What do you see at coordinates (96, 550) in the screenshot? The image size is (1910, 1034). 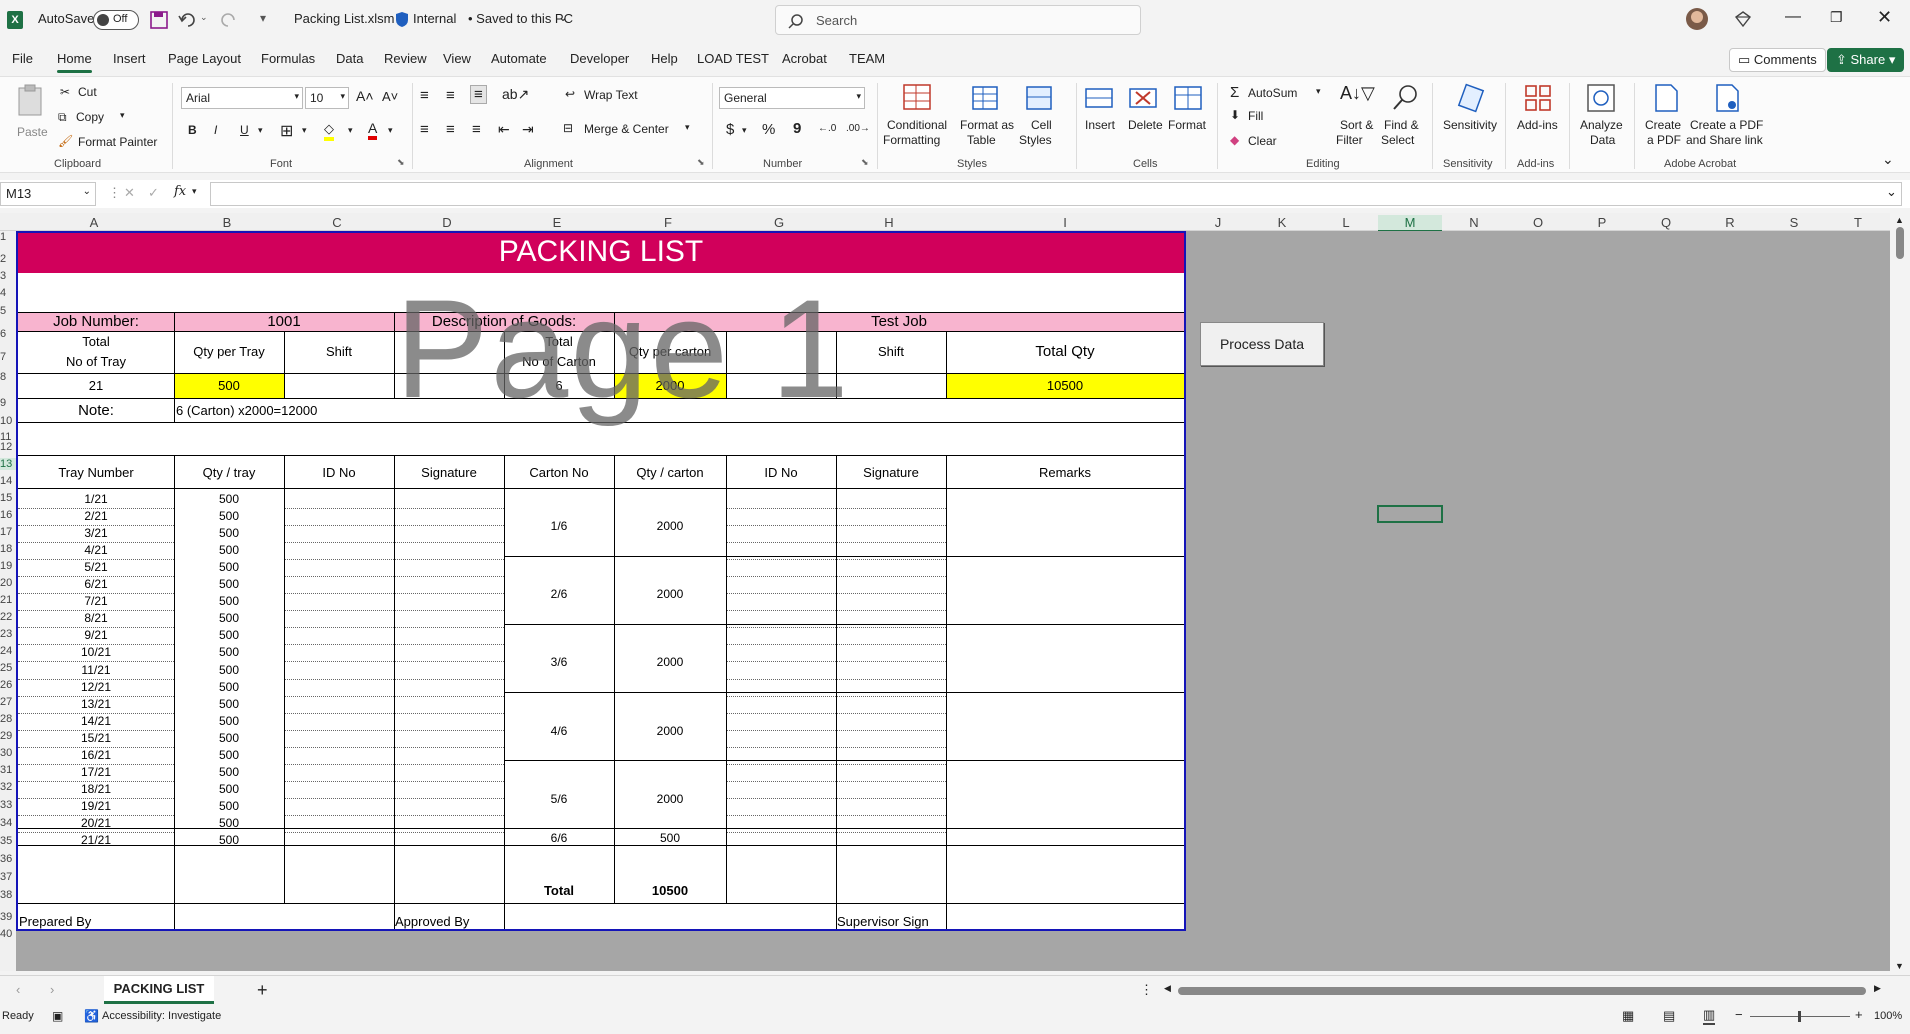 I see `tray-number-cell: 4/21` at bounding box center [96, 550].